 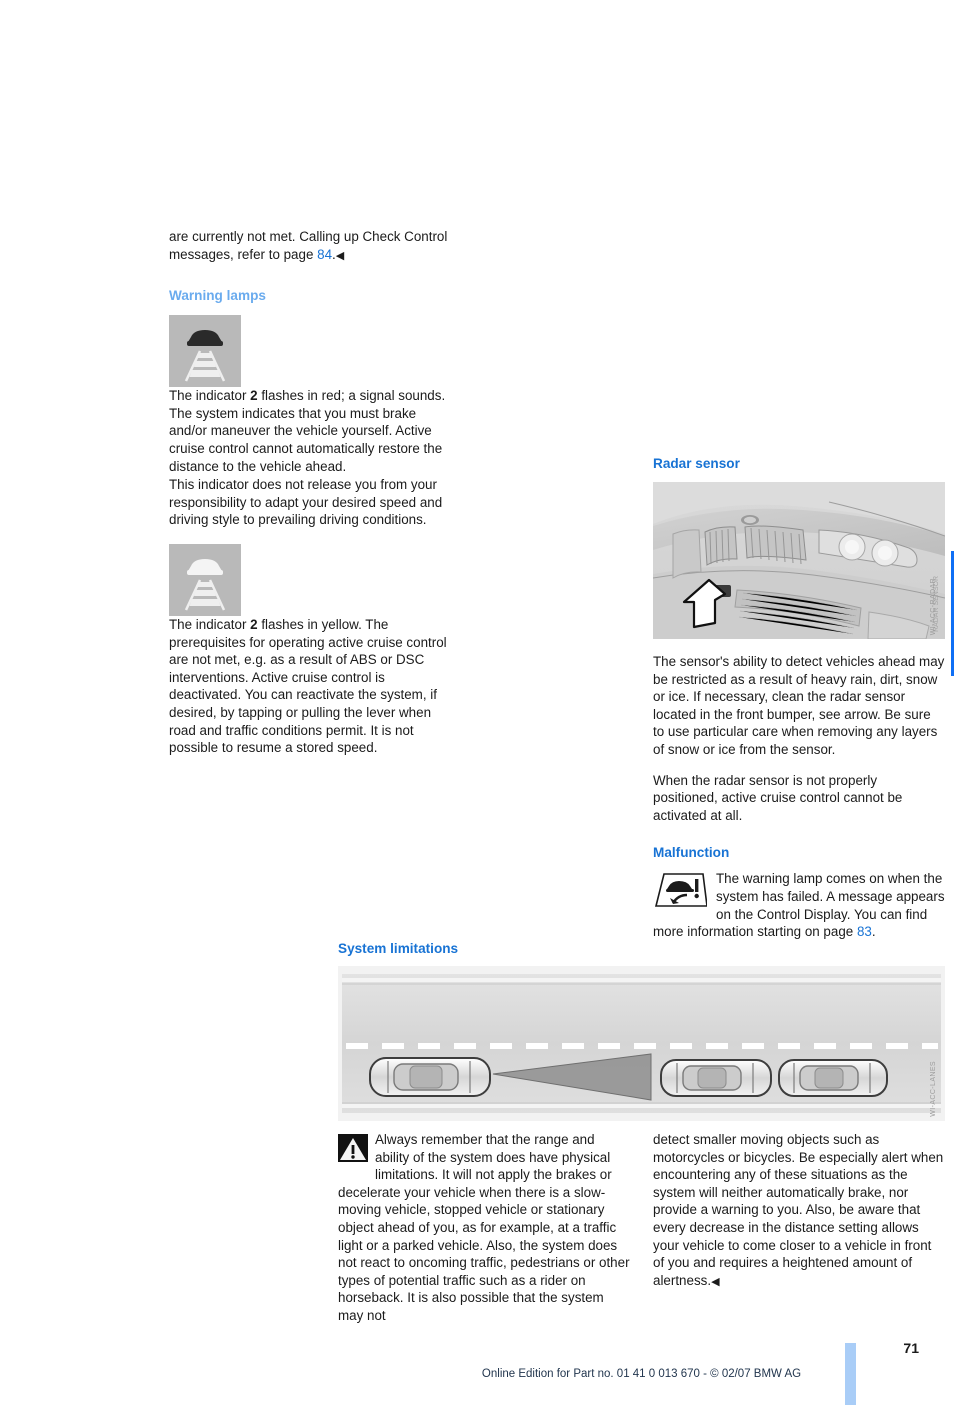 What do you see at coordinates (217, 296) in the screenshot?
I see `heading-warning-lamps: Warning lamps` at bounding box center [217, 296].